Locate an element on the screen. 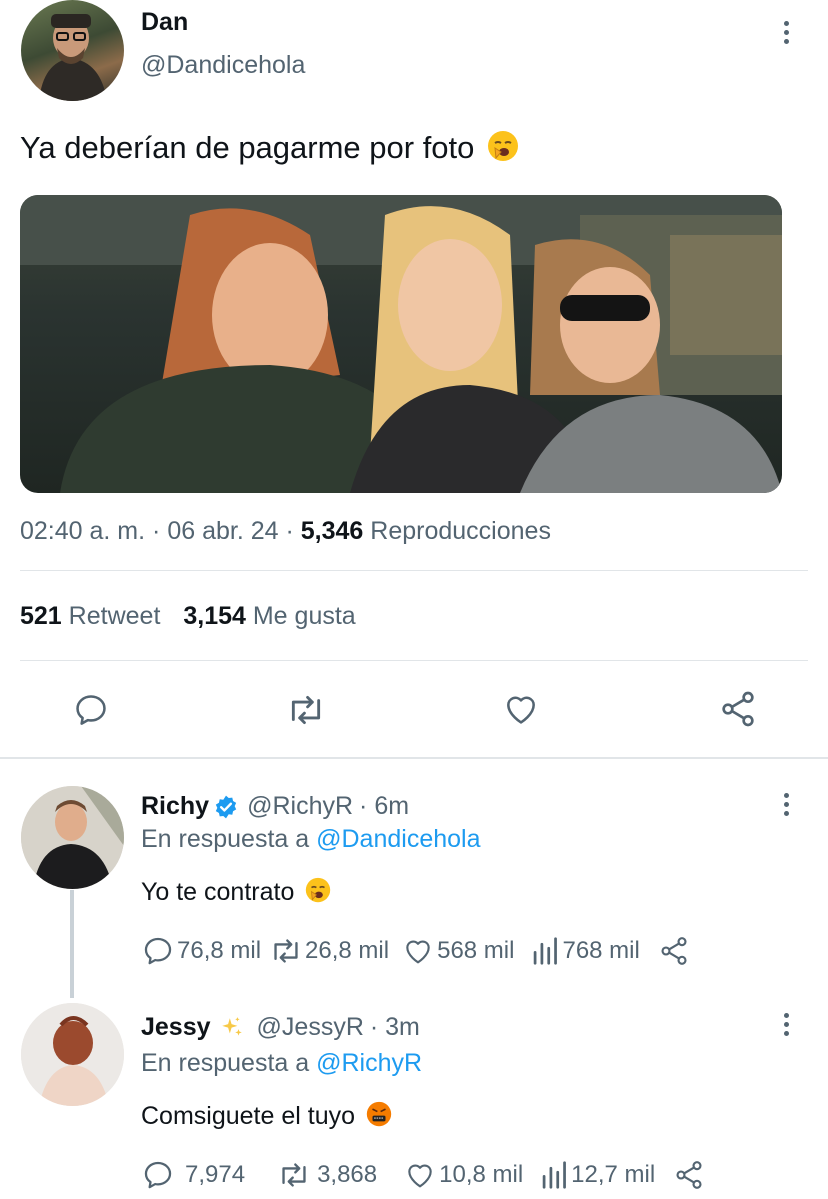 Image resolution: width=828 pixels, height=1199 pixels. retweet-count: 26,8 mil is located at coordinates (347, 950).